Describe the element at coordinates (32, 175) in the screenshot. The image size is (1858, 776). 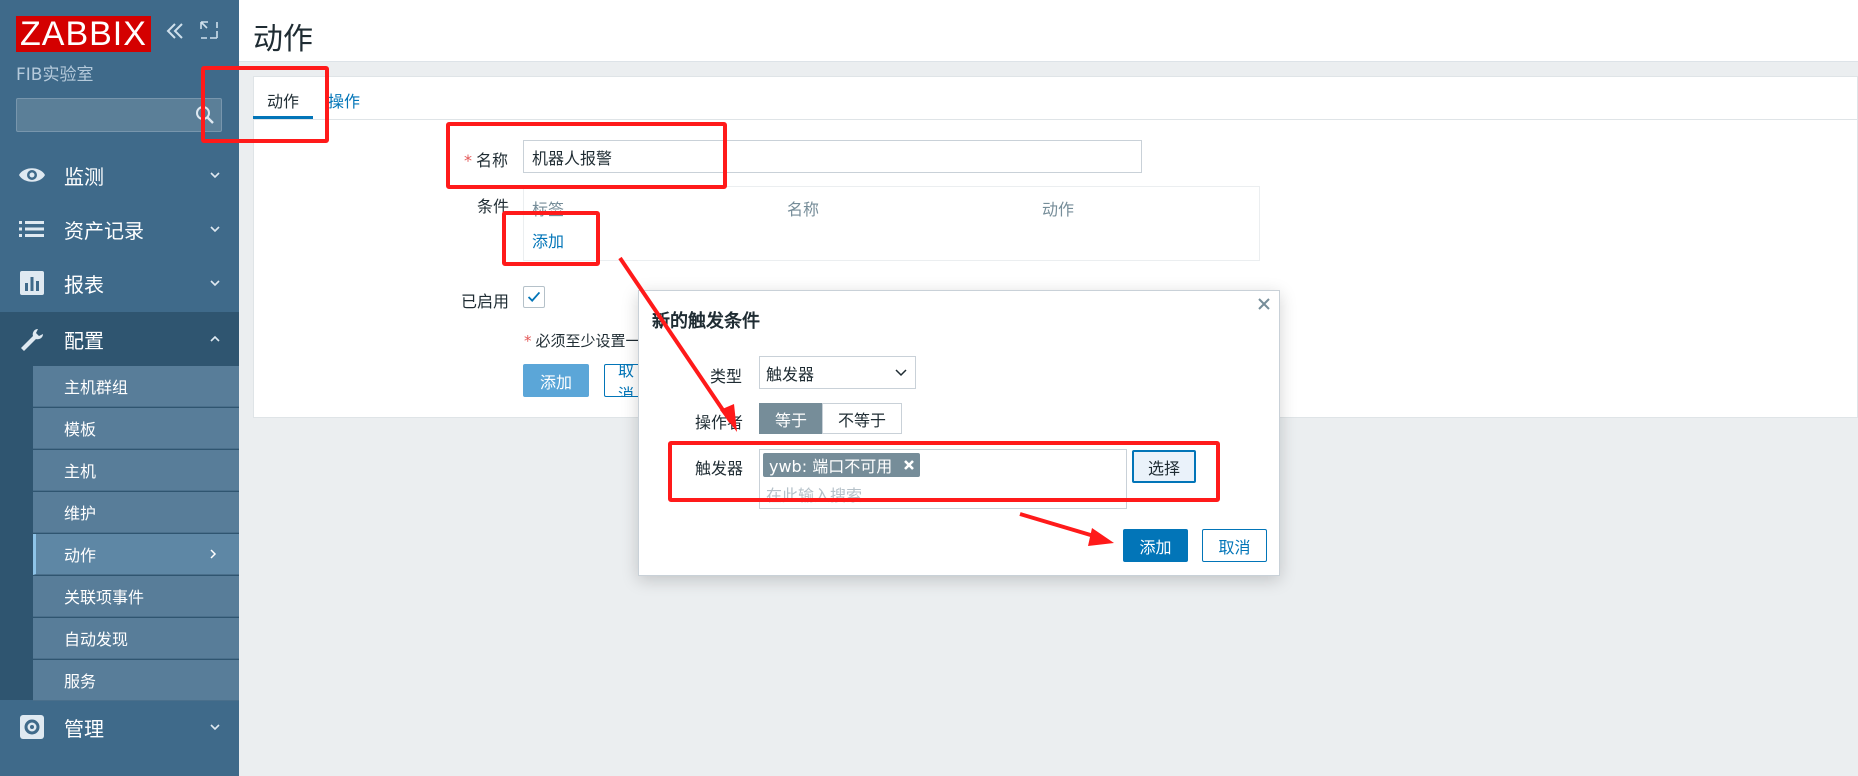
I see `eye-icon` at that location.